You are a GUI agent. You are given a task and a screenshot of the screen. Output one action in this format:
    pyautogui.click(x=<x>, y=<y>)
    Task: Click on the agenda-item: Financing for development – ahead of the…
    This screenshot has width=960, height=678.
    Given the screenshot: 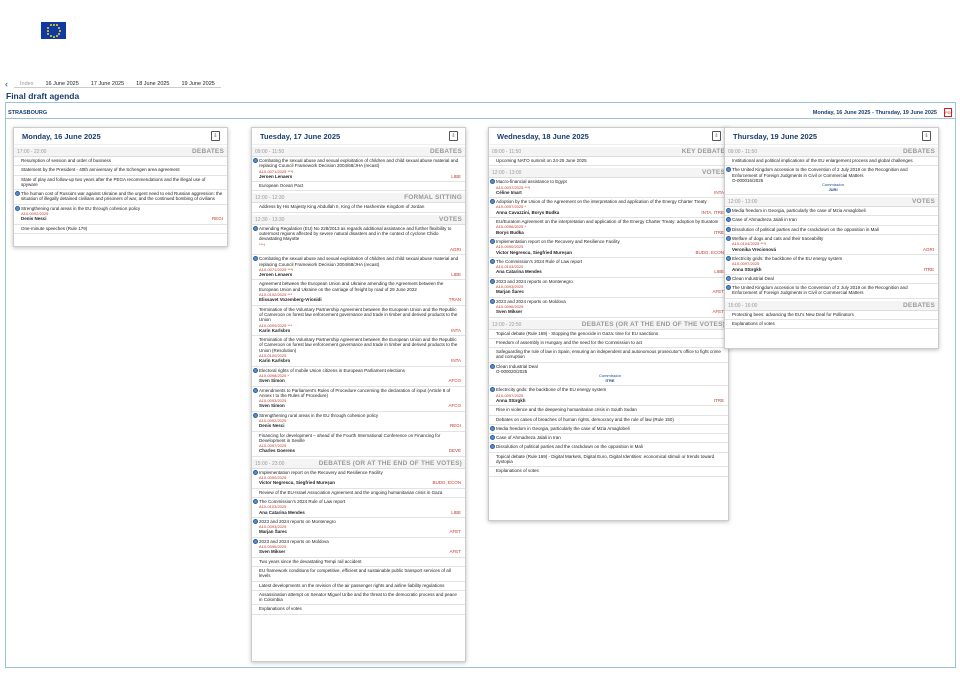 What is the action you would take?
    pyautogui.click(x=358, y=444)
    